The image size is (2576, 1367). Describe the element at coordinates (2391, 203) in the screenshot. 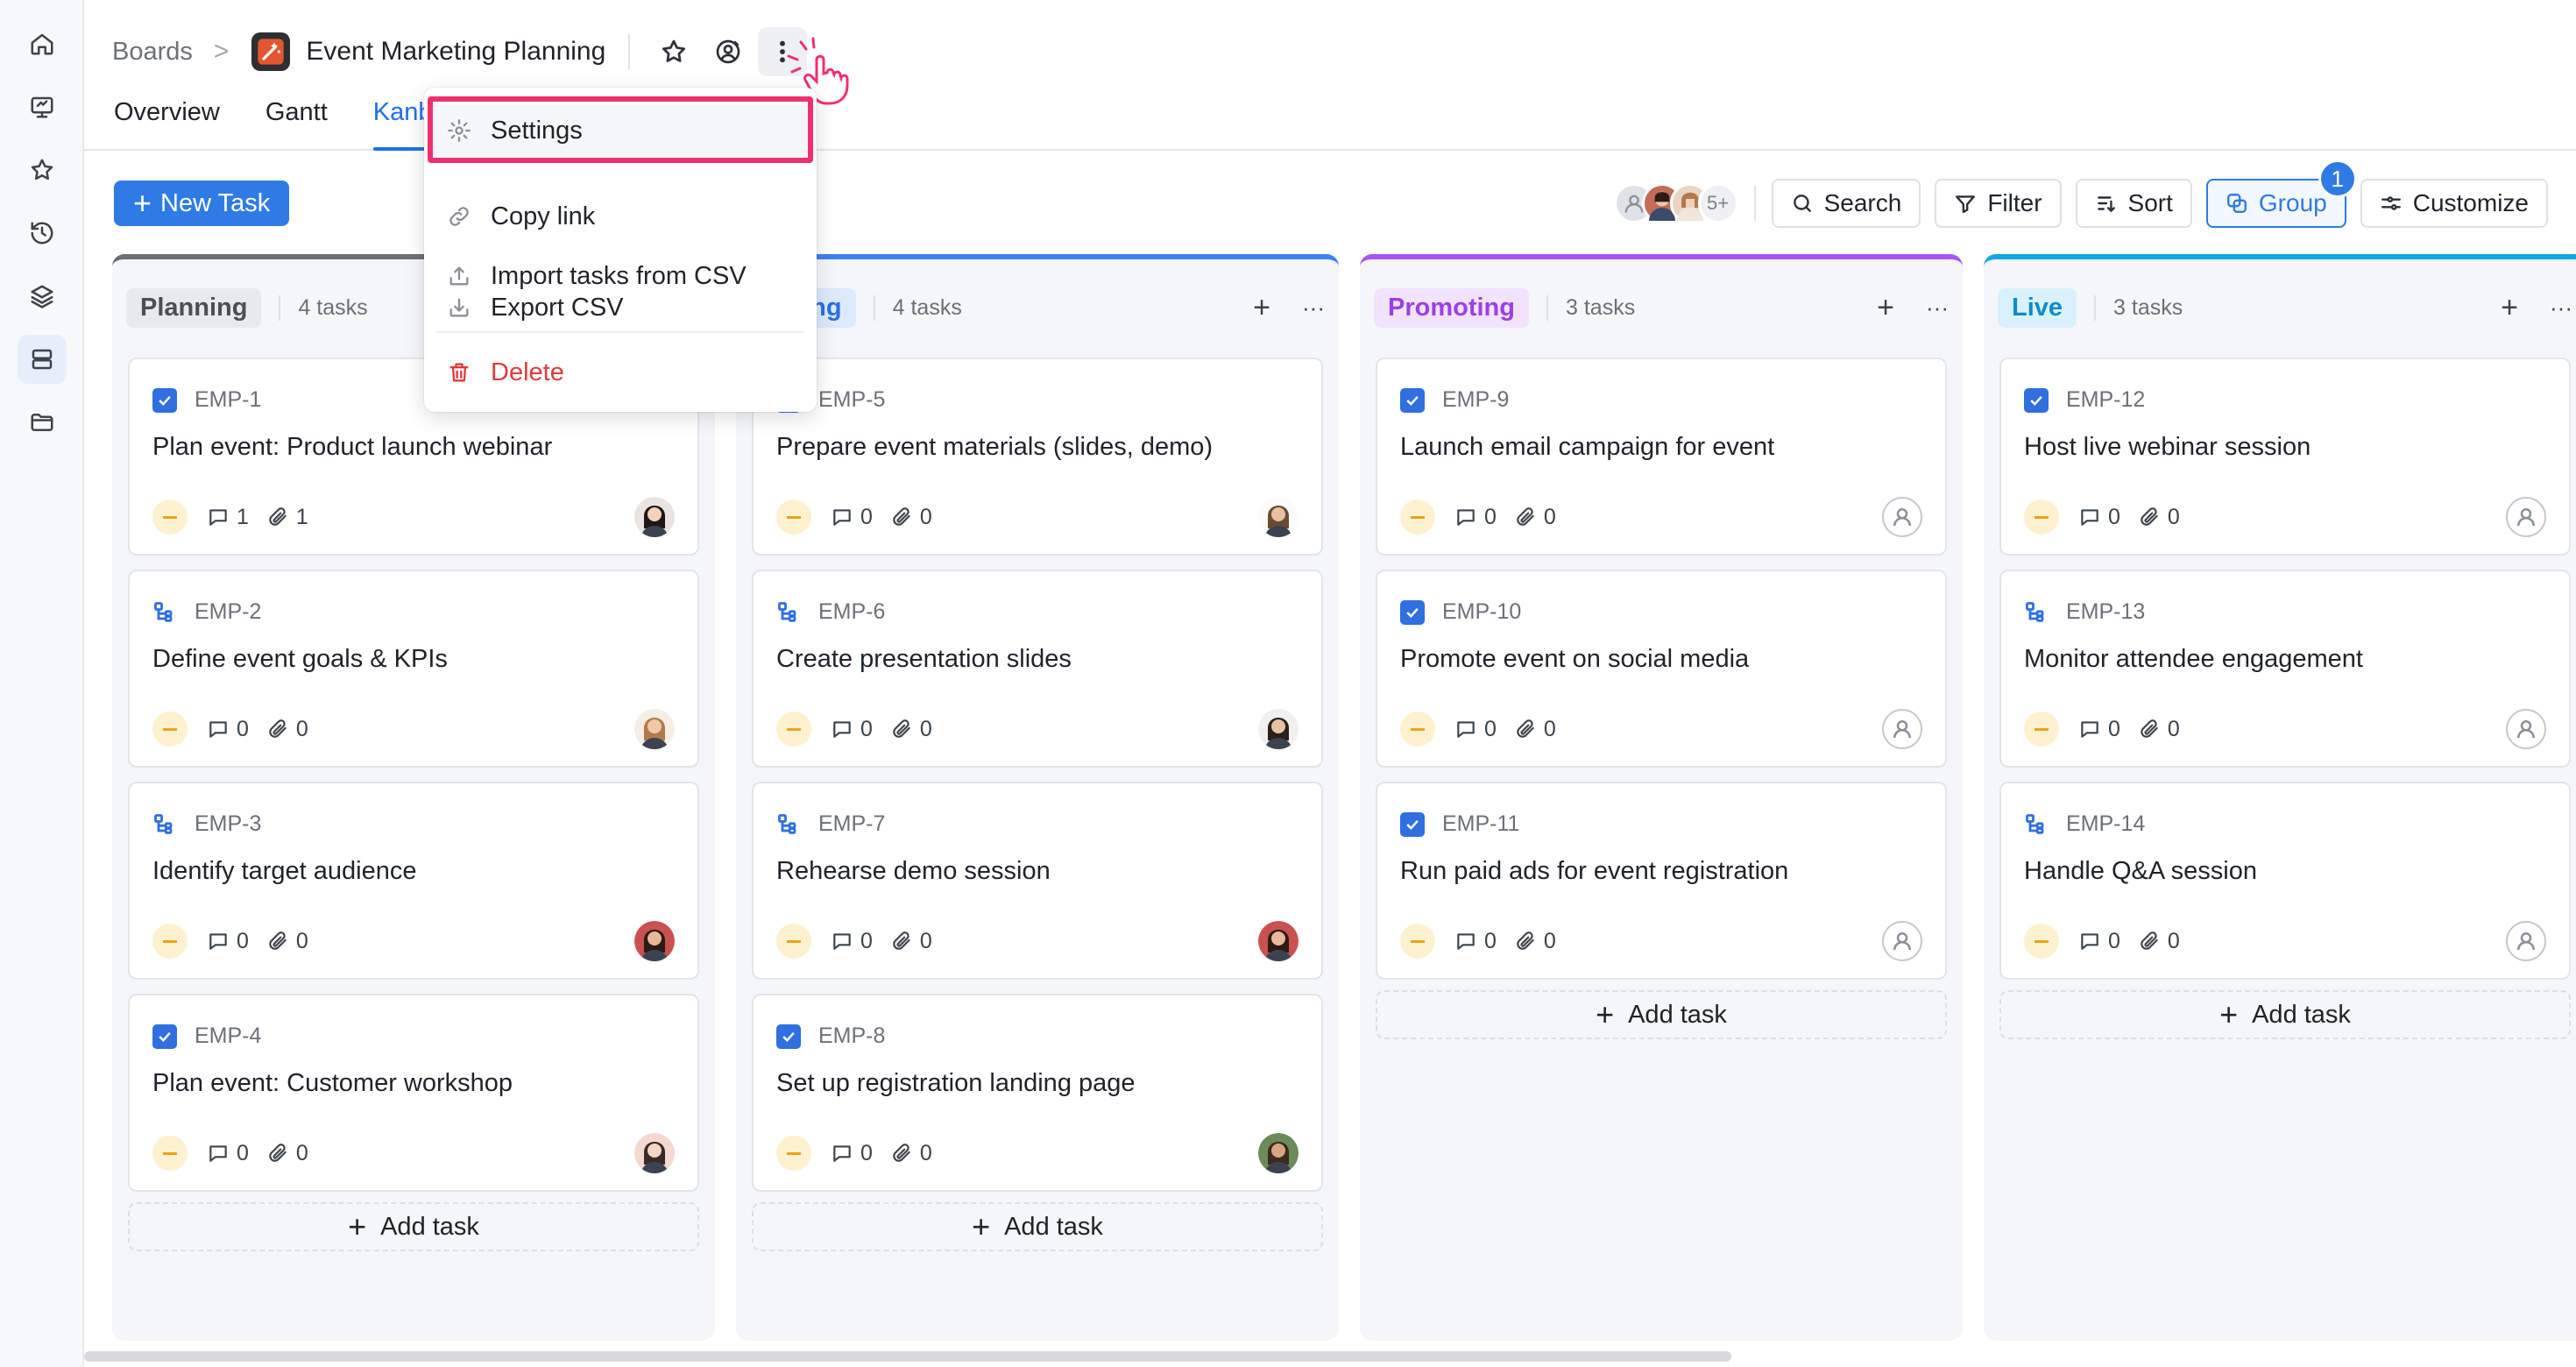

I see `sliders-icon` at that location.